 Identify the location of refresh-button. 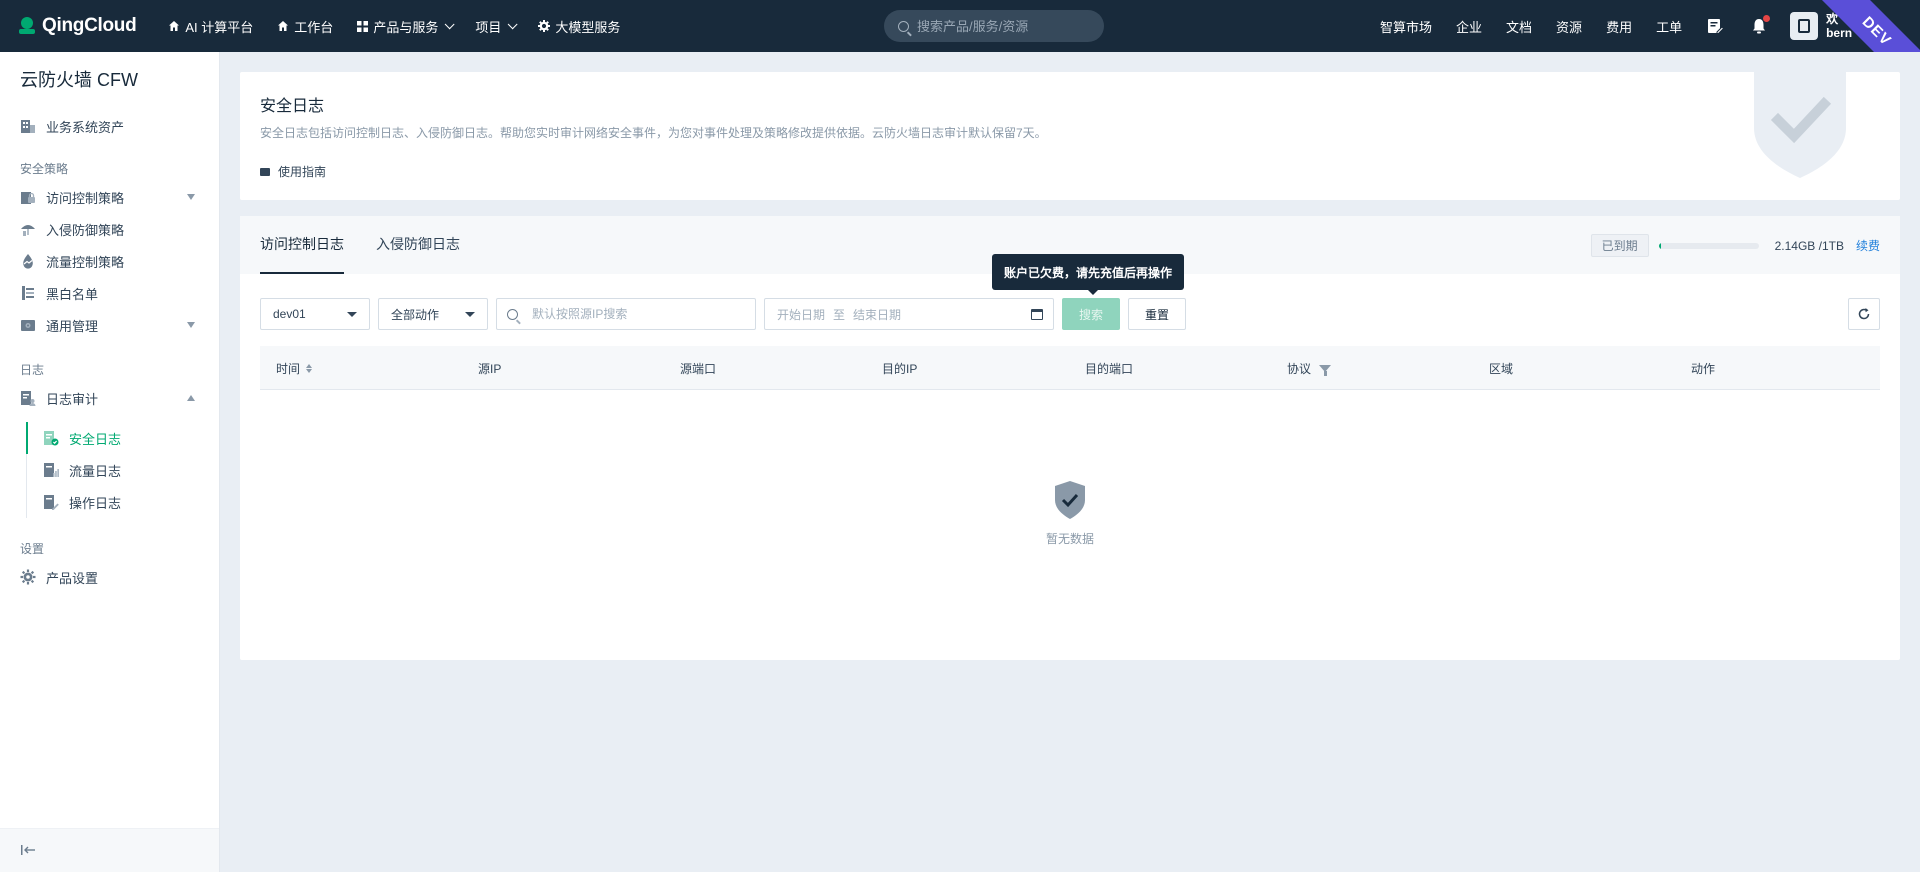
(1864, 314).